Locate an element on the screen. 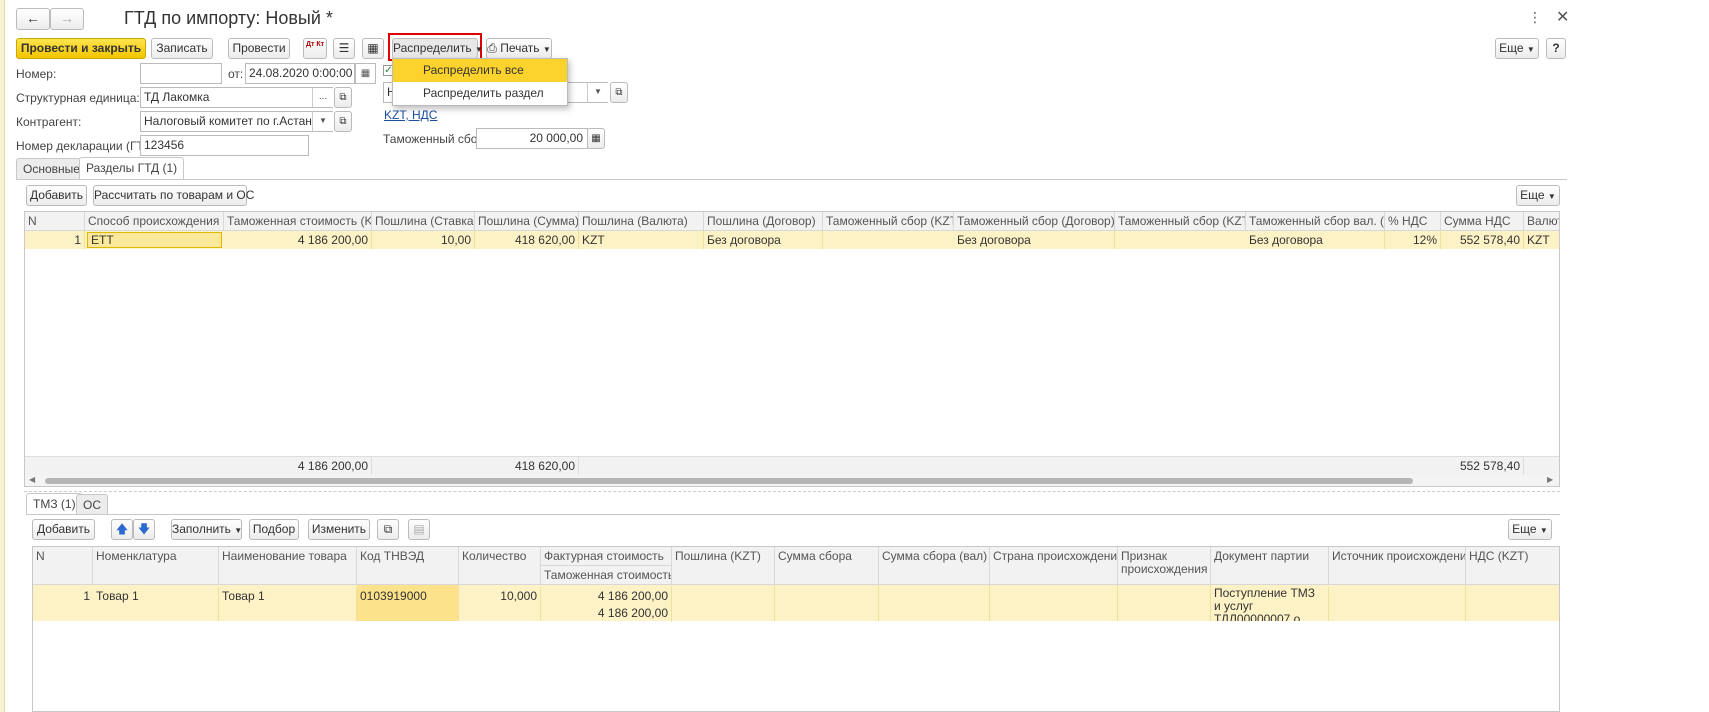 This screenshot has width=1709, height=712. menu-item-distribute-all: Распределить все is located at coordinates (480, 70).